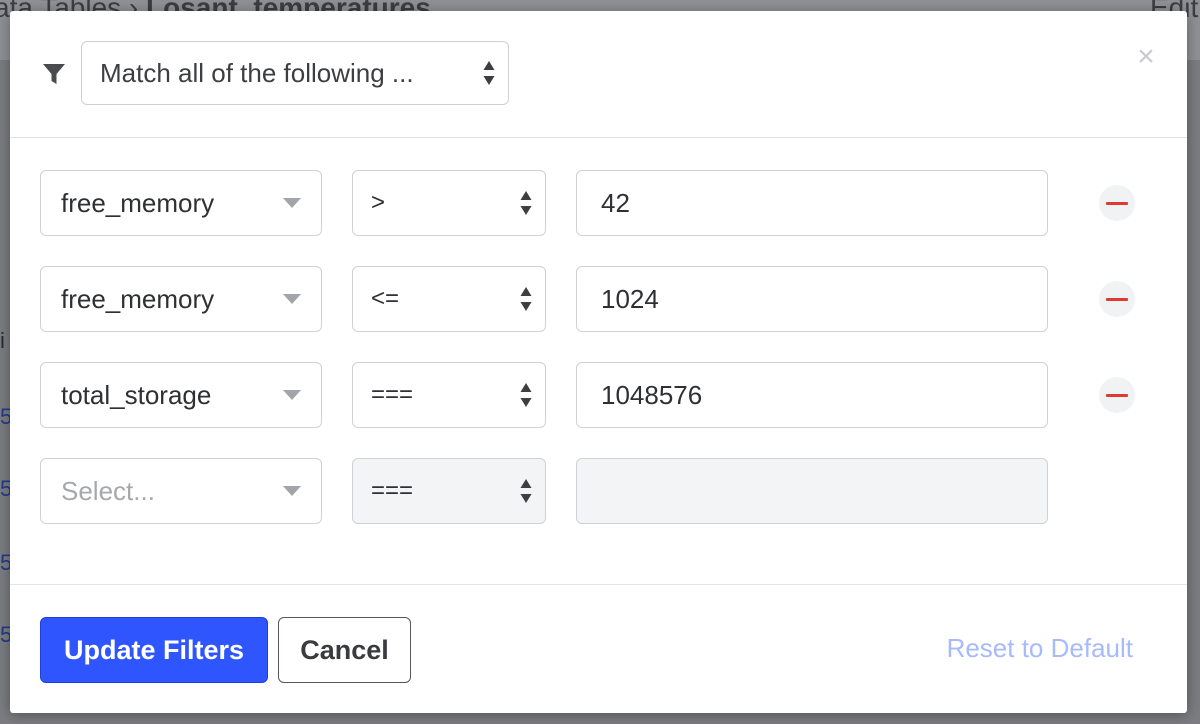 The width and height of the screenshot is (1200, 724). What do you see at coordinates (449, 203) in the screenshot?
I see `operator-select: >` at bounding box center [449, 203].